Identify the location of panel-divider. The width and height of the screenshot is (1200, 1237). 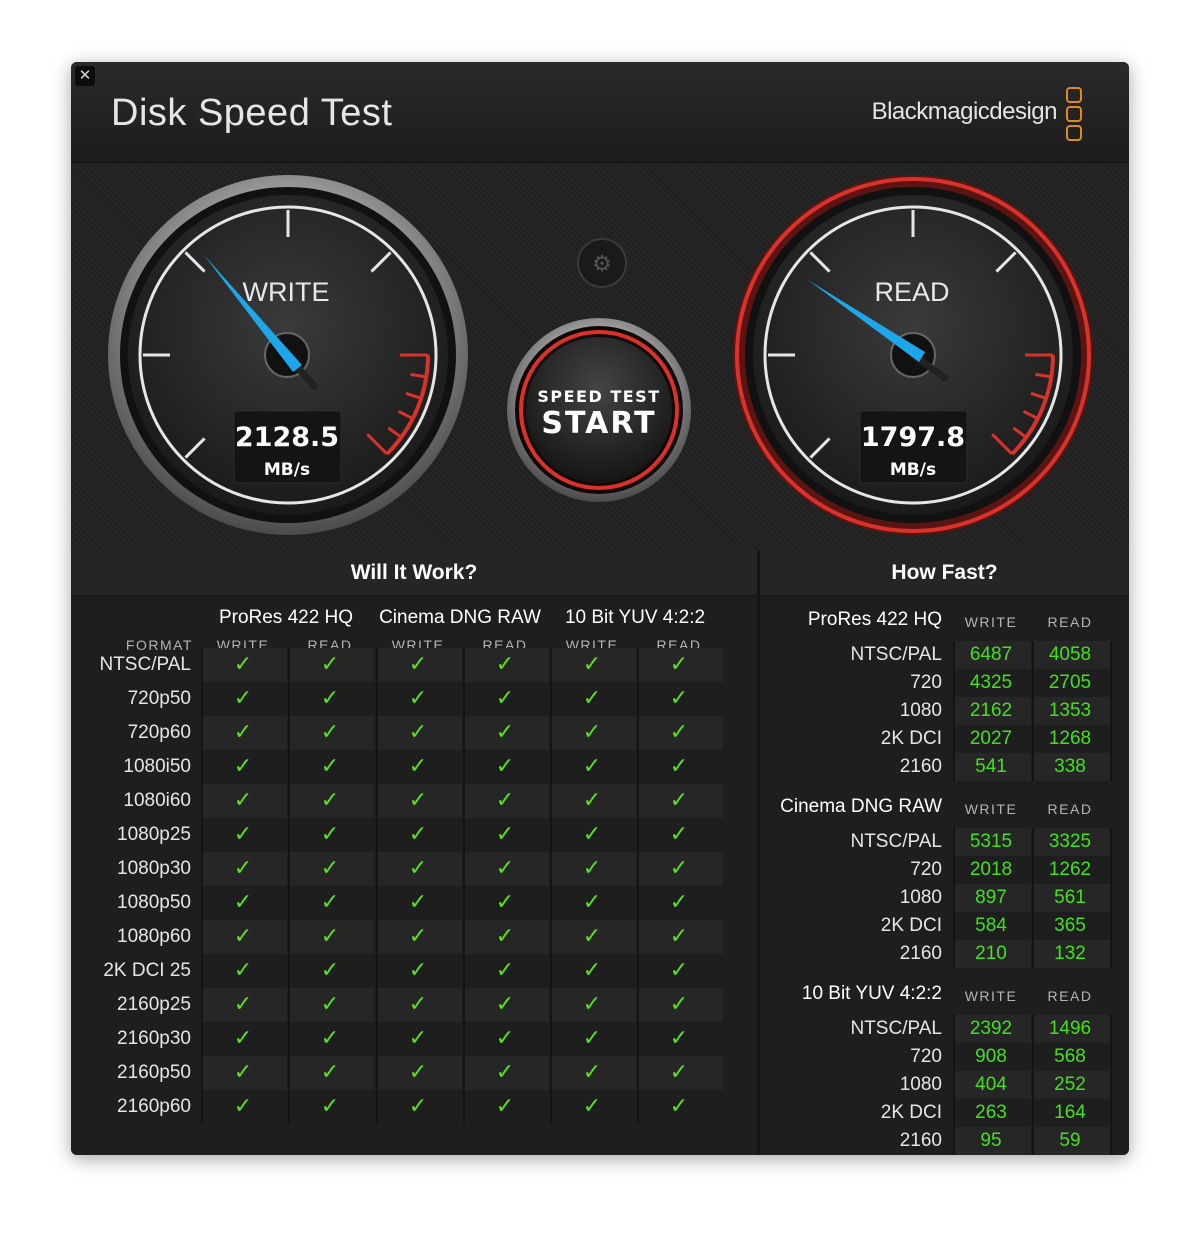
(758, 853).